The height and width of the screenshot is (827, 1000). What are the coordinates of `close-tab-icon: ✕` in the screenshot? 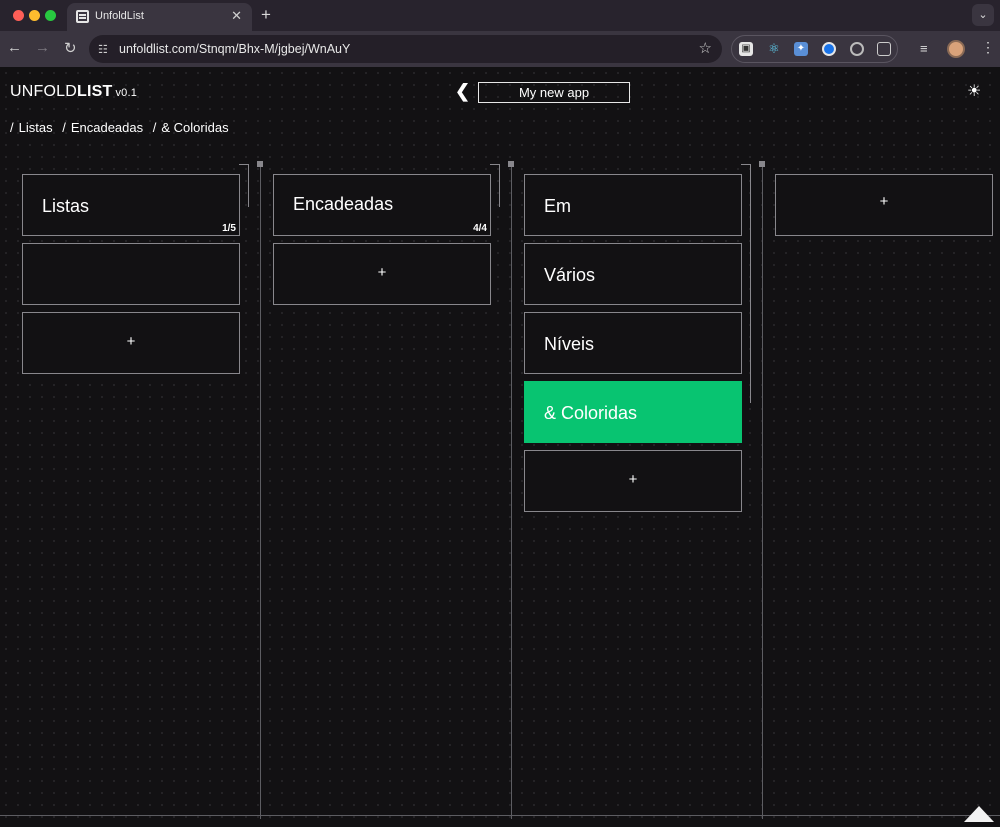 It's located at (236, 16).